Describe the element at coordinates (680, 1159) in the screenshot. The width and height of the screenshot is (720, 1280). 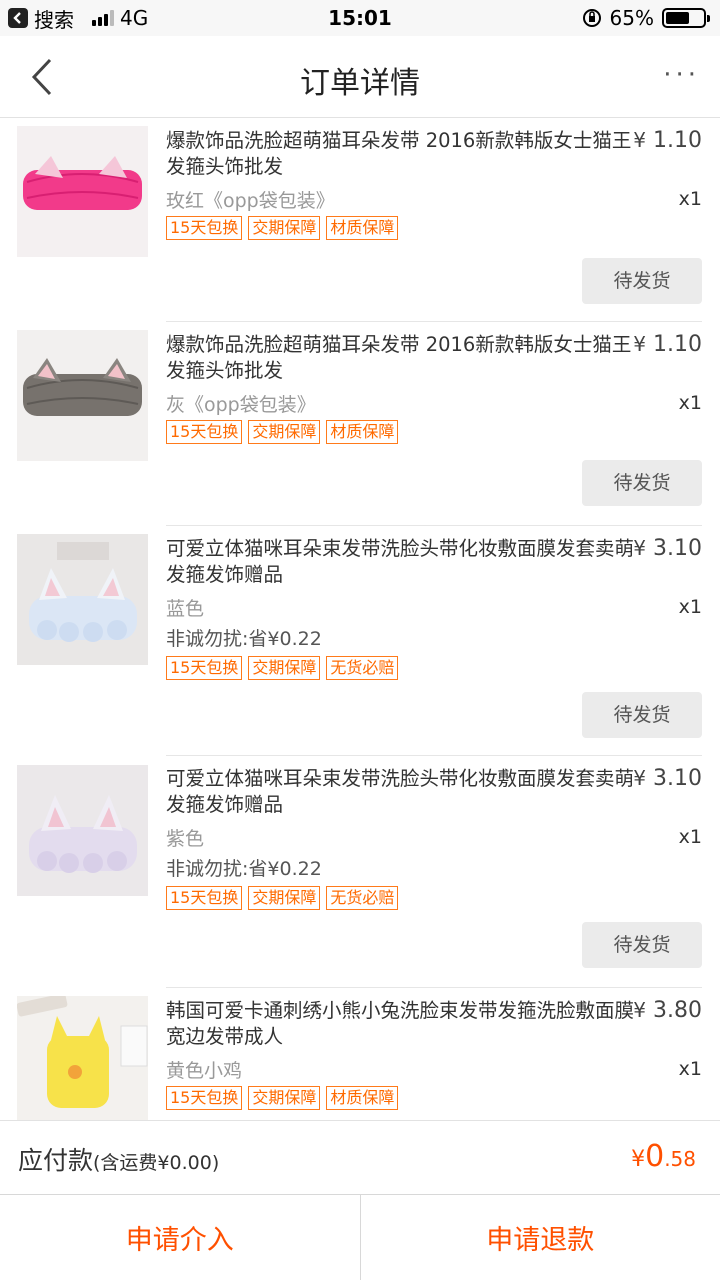
I see `amount-decimal: .58` at that location.